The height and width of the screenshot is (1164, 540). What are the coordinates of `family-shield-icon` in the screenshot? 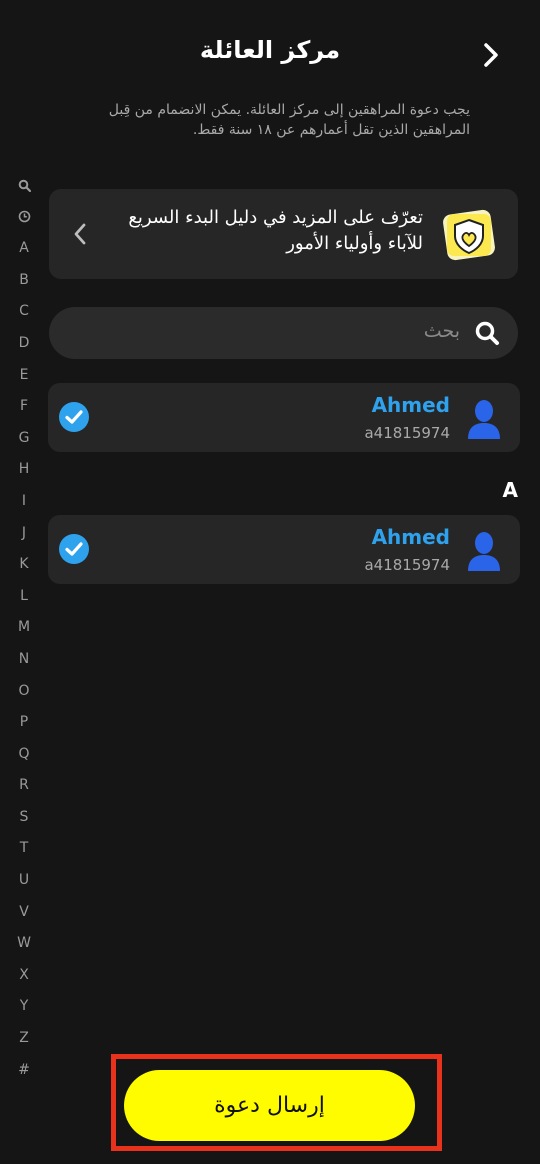 It's located at (469, 235).